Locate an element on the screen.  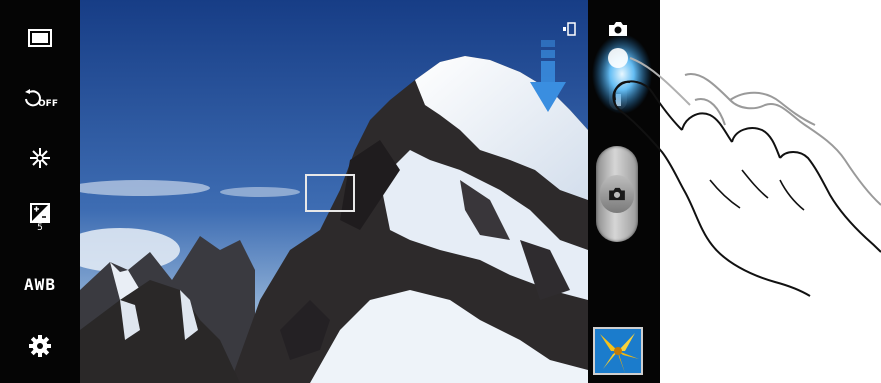
exposure-icon is located at coordinates (40, 213).